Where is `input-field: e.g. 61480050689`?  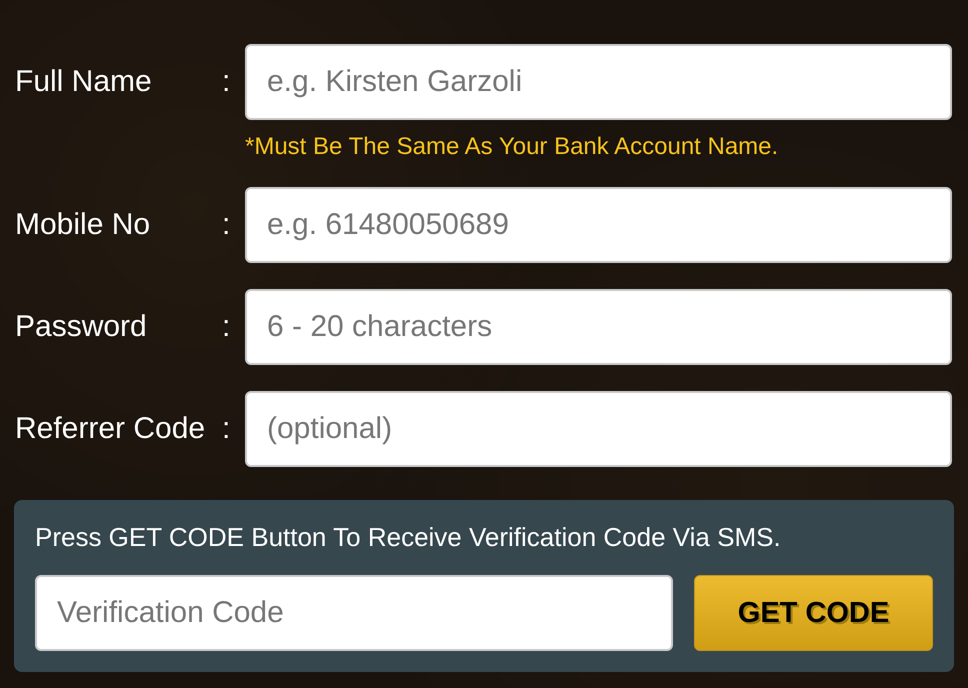
input-field: e.g. 61480050689 is located at coordinates (598, 225).